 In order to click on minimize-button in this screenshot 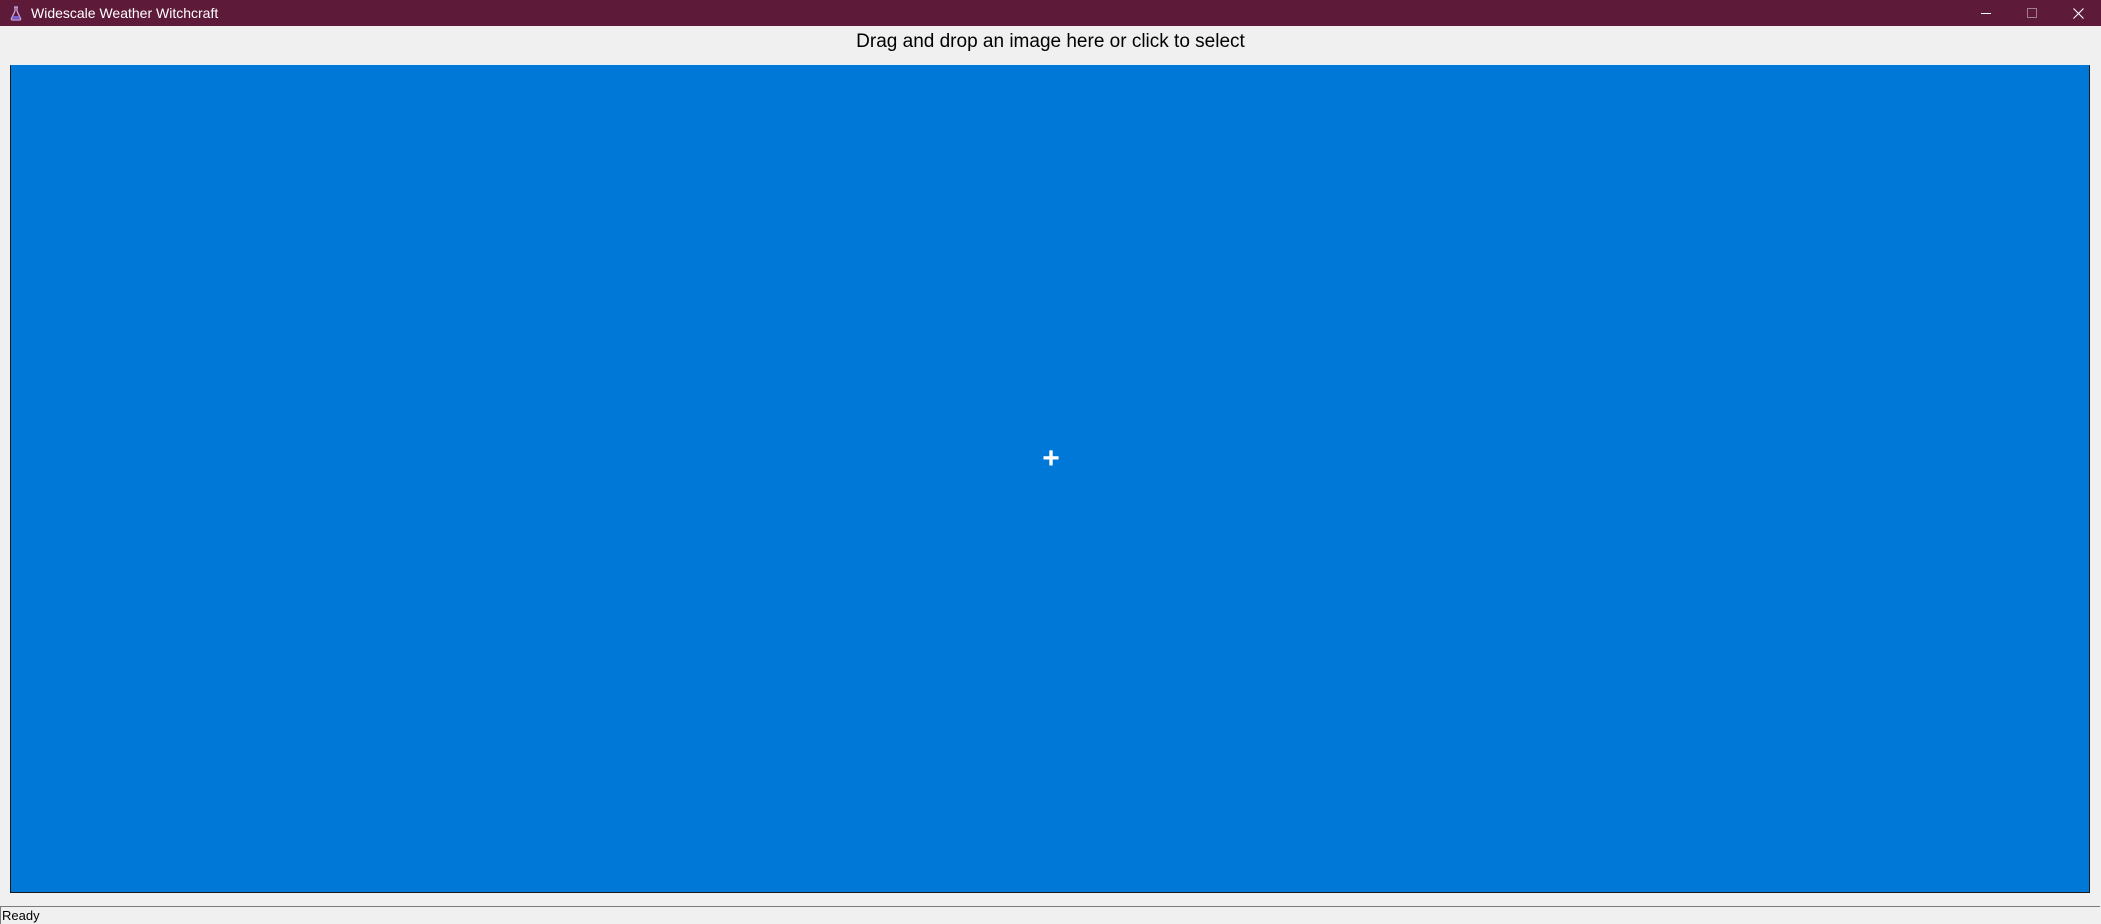, I will do `click(1986, 13)`.